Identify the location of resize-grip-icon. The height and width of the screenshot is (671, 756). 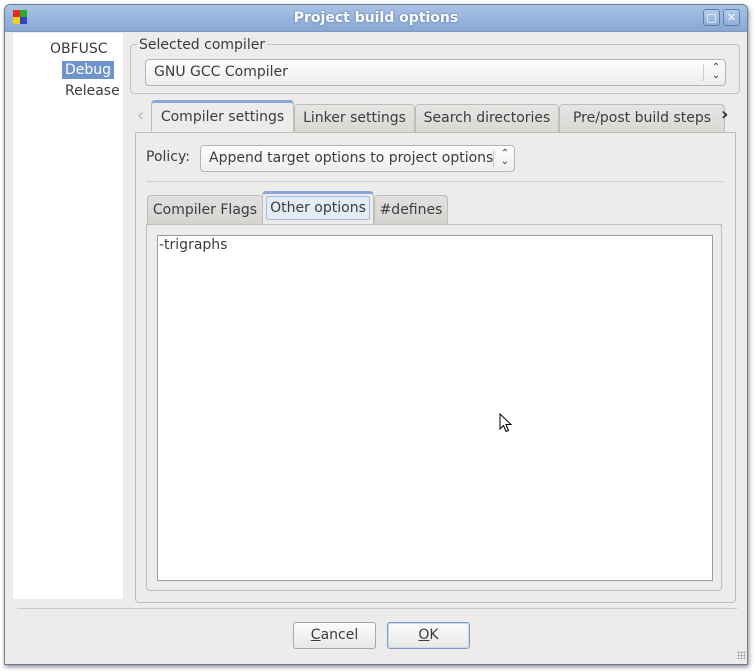
(741, 655).